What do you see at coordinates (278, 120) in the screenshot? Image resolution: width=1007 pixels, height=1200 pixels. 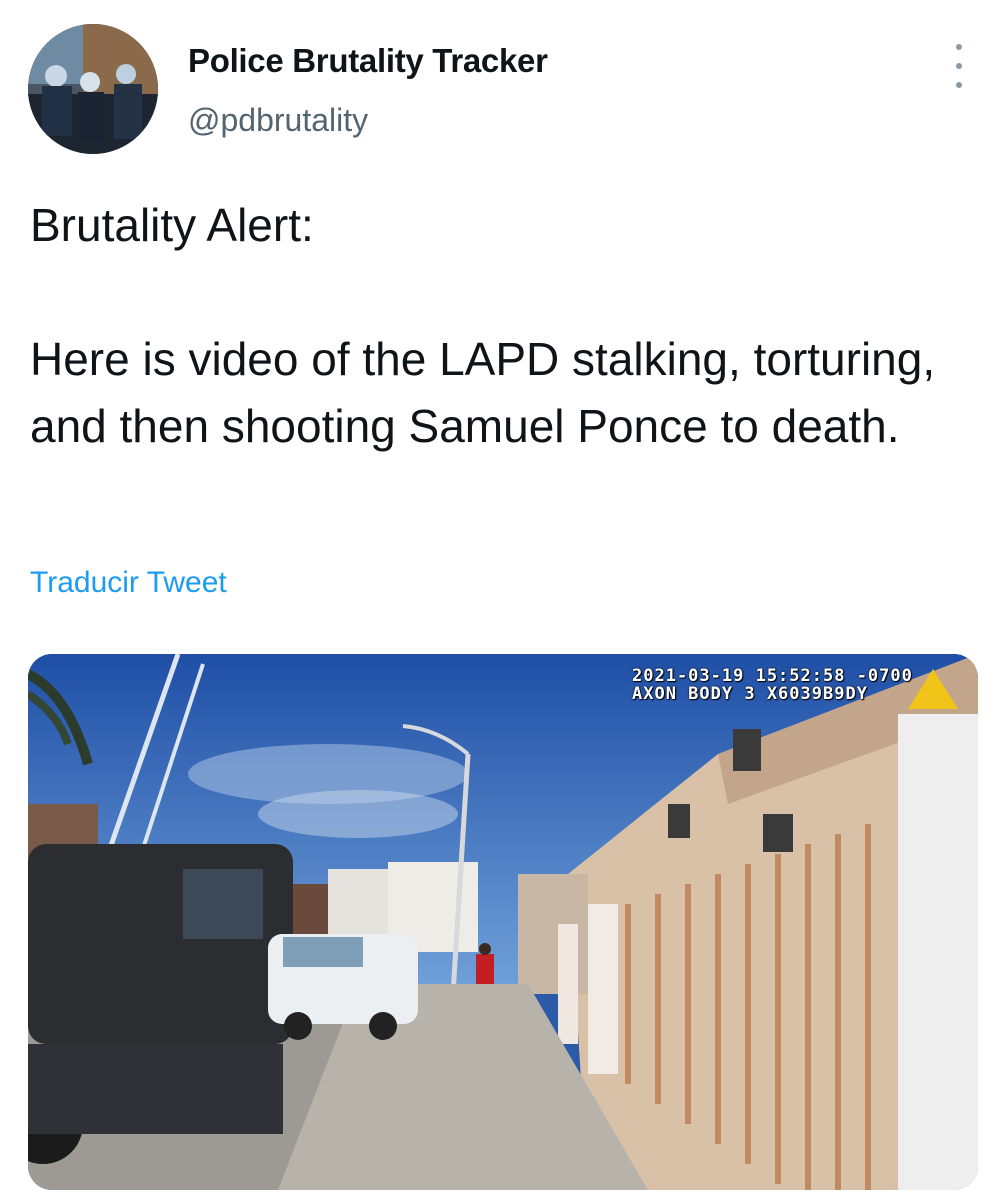 I see `user-handle: @pdbrutality` at bounding box center [278, 120].